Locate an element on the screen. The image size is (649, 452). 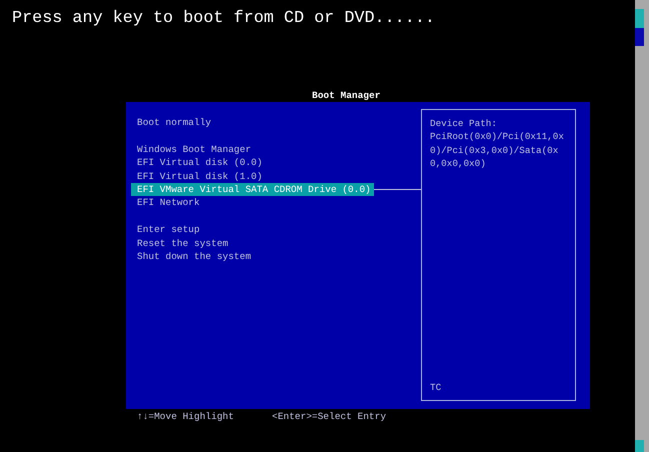
boot-menu-item: Windows Boot Manager is located at coordinates (192, 149).